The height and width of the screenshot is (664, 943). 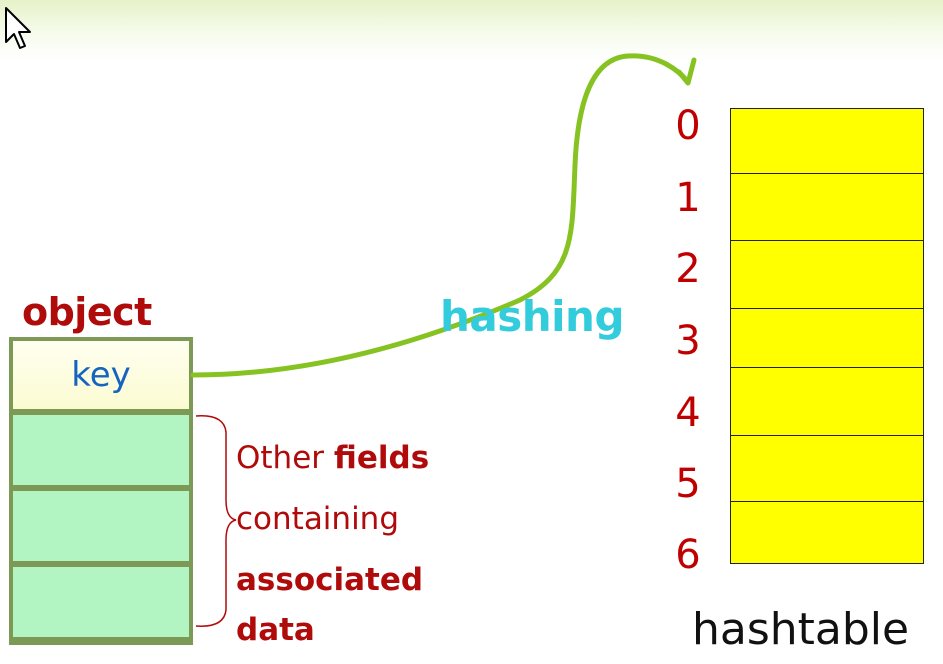 What do you see at coordinates (688, 484) in the screenshot?
I see `hashtable-index: 5` at bounding box center [688, 484].